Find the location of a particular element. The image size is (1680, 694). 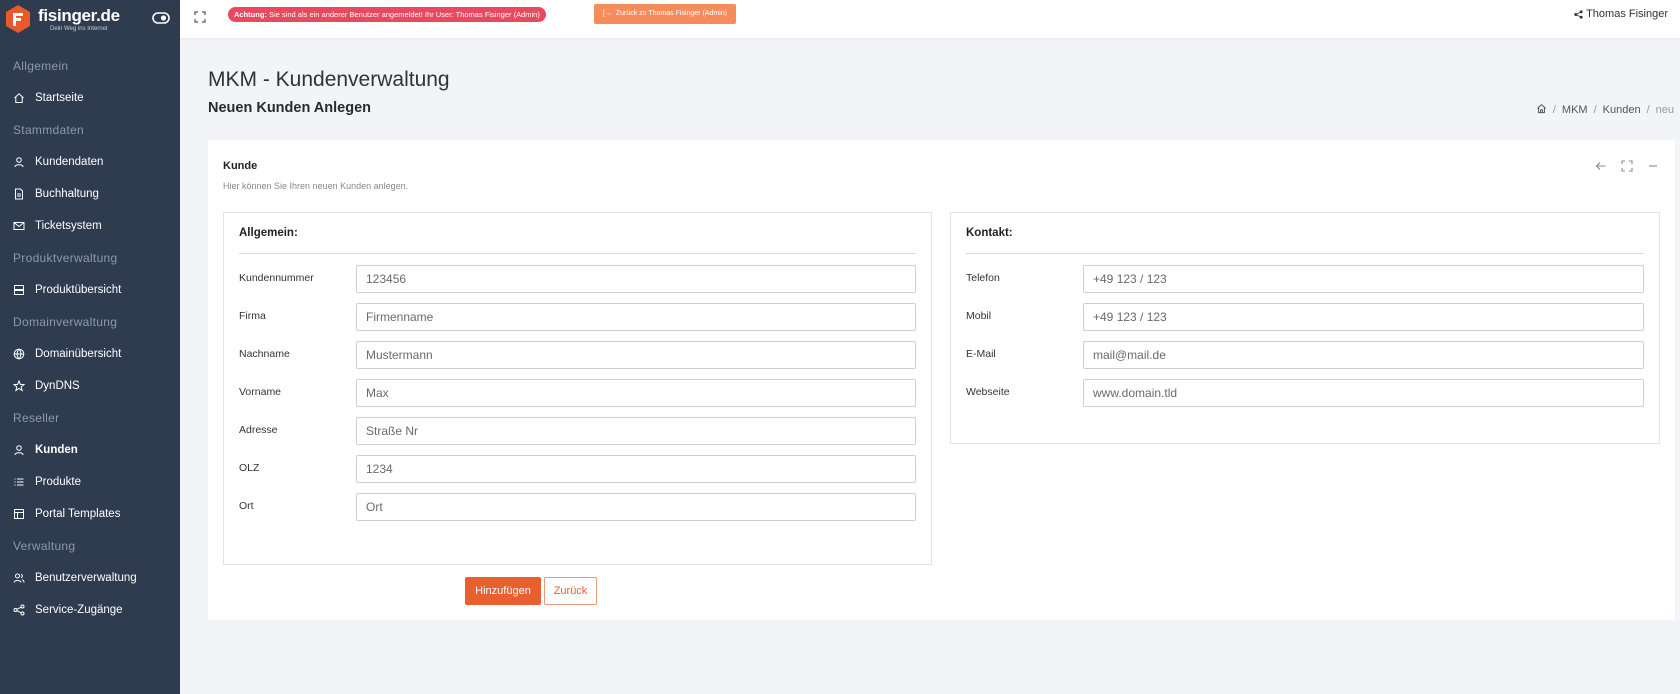

breadcrumb-home-icon is located at coordinates (1541, 110).